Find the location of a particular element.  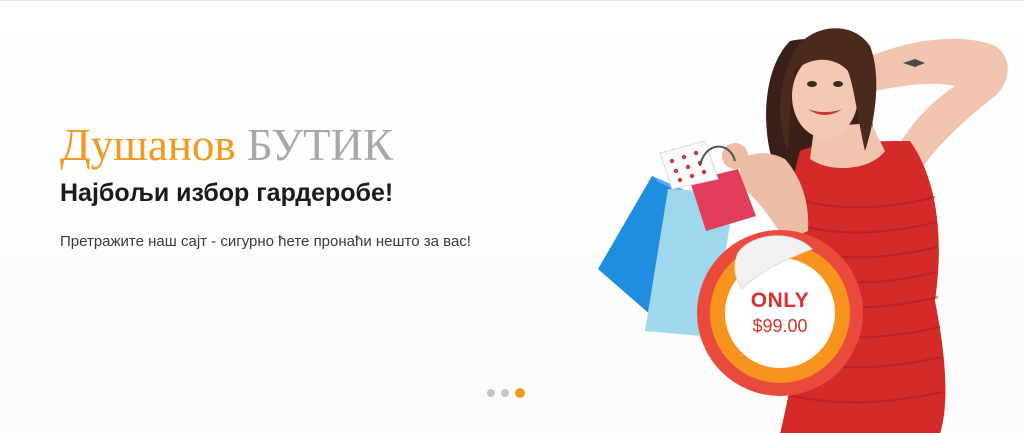

slider-pagination is located at coordinates (506, 393).